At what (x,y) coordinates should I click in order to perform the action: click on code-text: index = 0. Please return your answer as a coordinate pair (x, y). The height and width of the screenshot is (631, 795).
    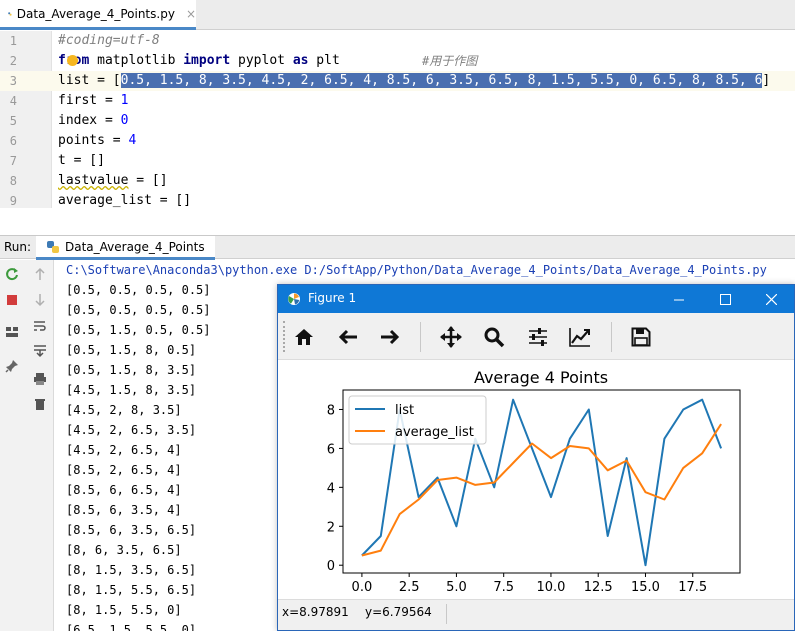
    Looking at the image, I should click on (93, 121).